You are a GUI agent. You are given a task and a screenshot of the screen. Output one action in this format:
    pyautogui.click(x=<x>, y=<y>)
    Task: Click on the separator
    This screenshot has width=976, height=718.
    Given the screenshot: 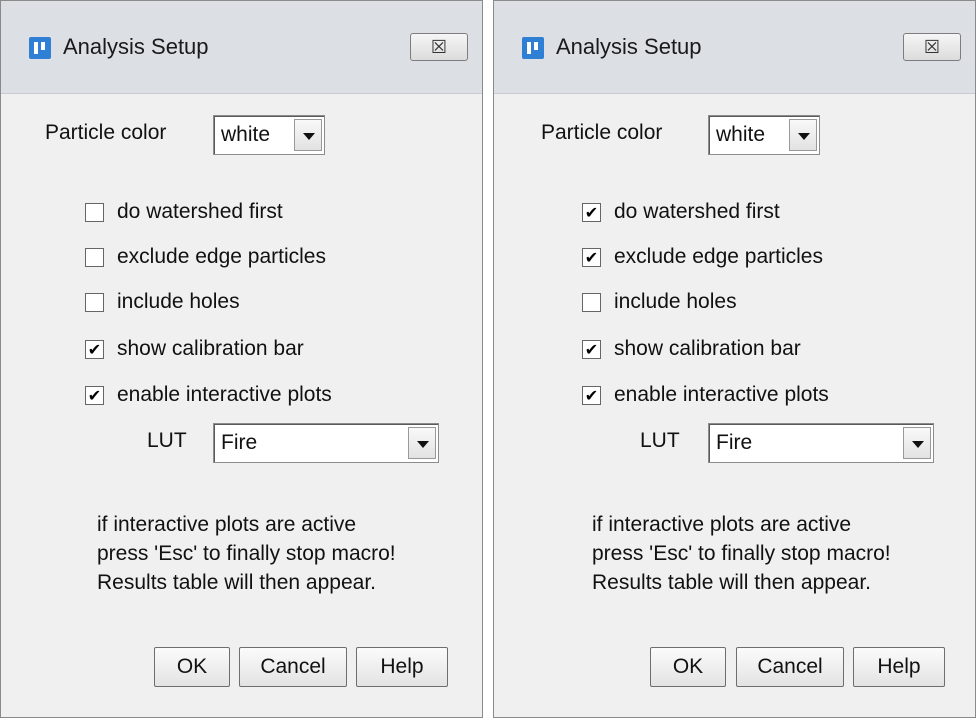 What is the action you would take?
    pyautogui.click(x=488, y=359)
    